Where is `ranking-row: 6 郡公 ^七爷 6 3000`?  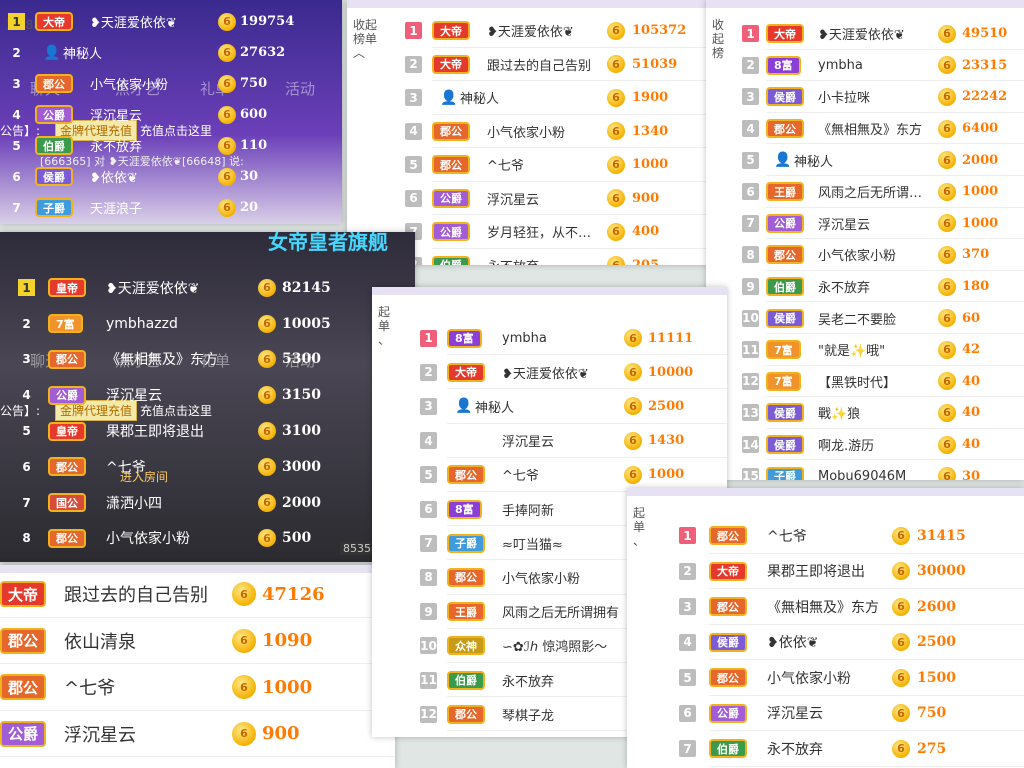
ranking-row: 6 郡公 ^七爷 6 3000 is located at coordinates (207, 467).